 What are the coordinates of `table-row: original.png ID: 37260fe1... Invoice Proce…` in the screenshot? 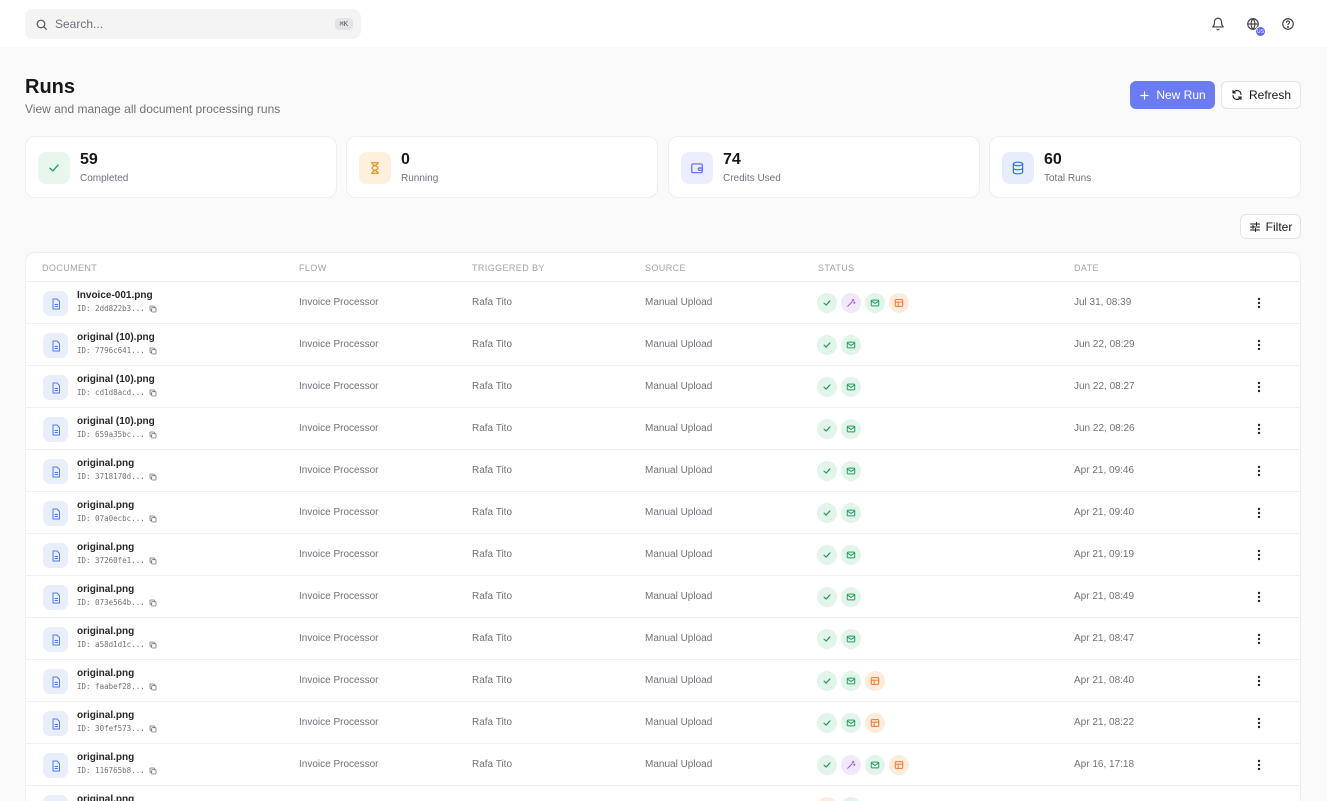 It's located at (663, 555).